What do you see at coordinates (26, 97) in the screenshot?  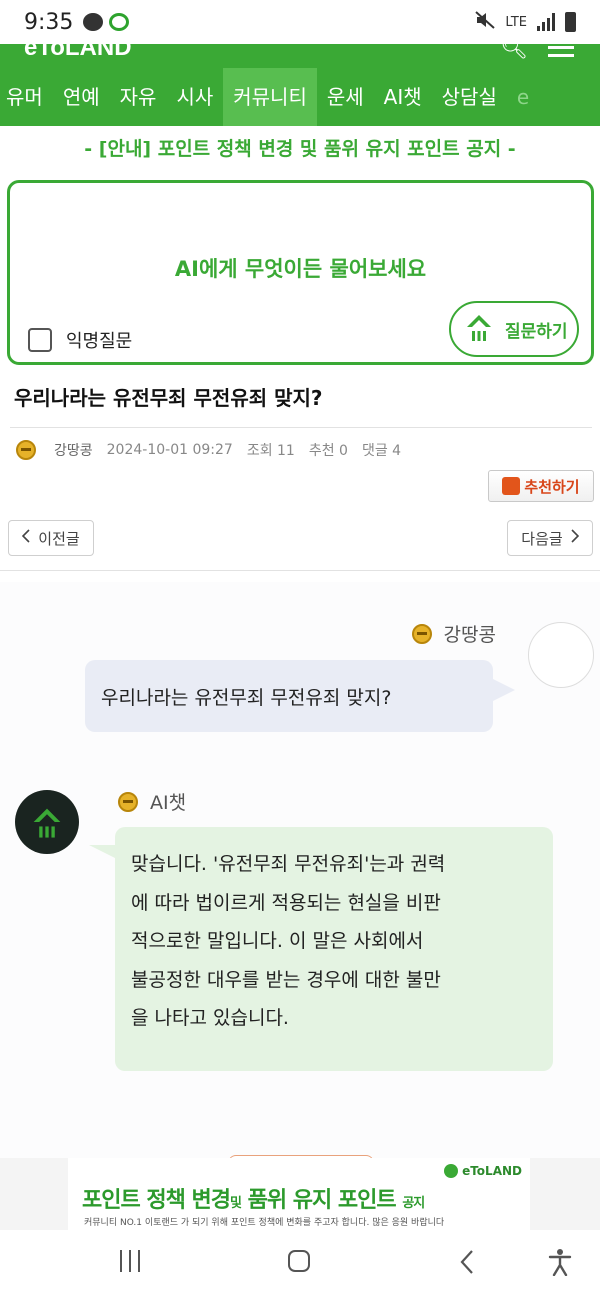 I see `nav-item-humor: 유머` at bounding box center [26, 97].